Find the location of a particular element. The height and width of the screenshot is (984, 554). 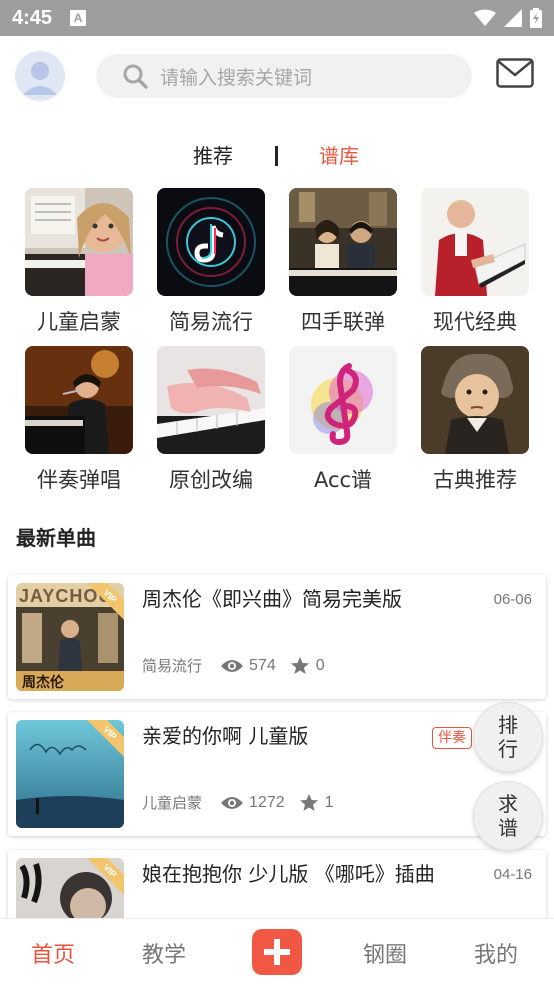

star-count: 1 is located at coordinates (329, 802).